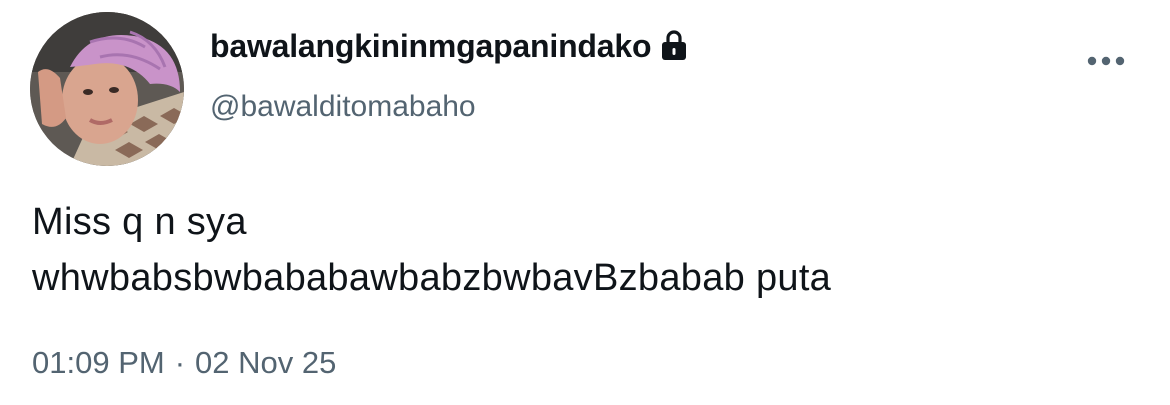 The image size is (1170, 405). Describe the element at coordinates (98, 362) in the screenshot. I see `tweet-time: 01:09 PM` at that location.